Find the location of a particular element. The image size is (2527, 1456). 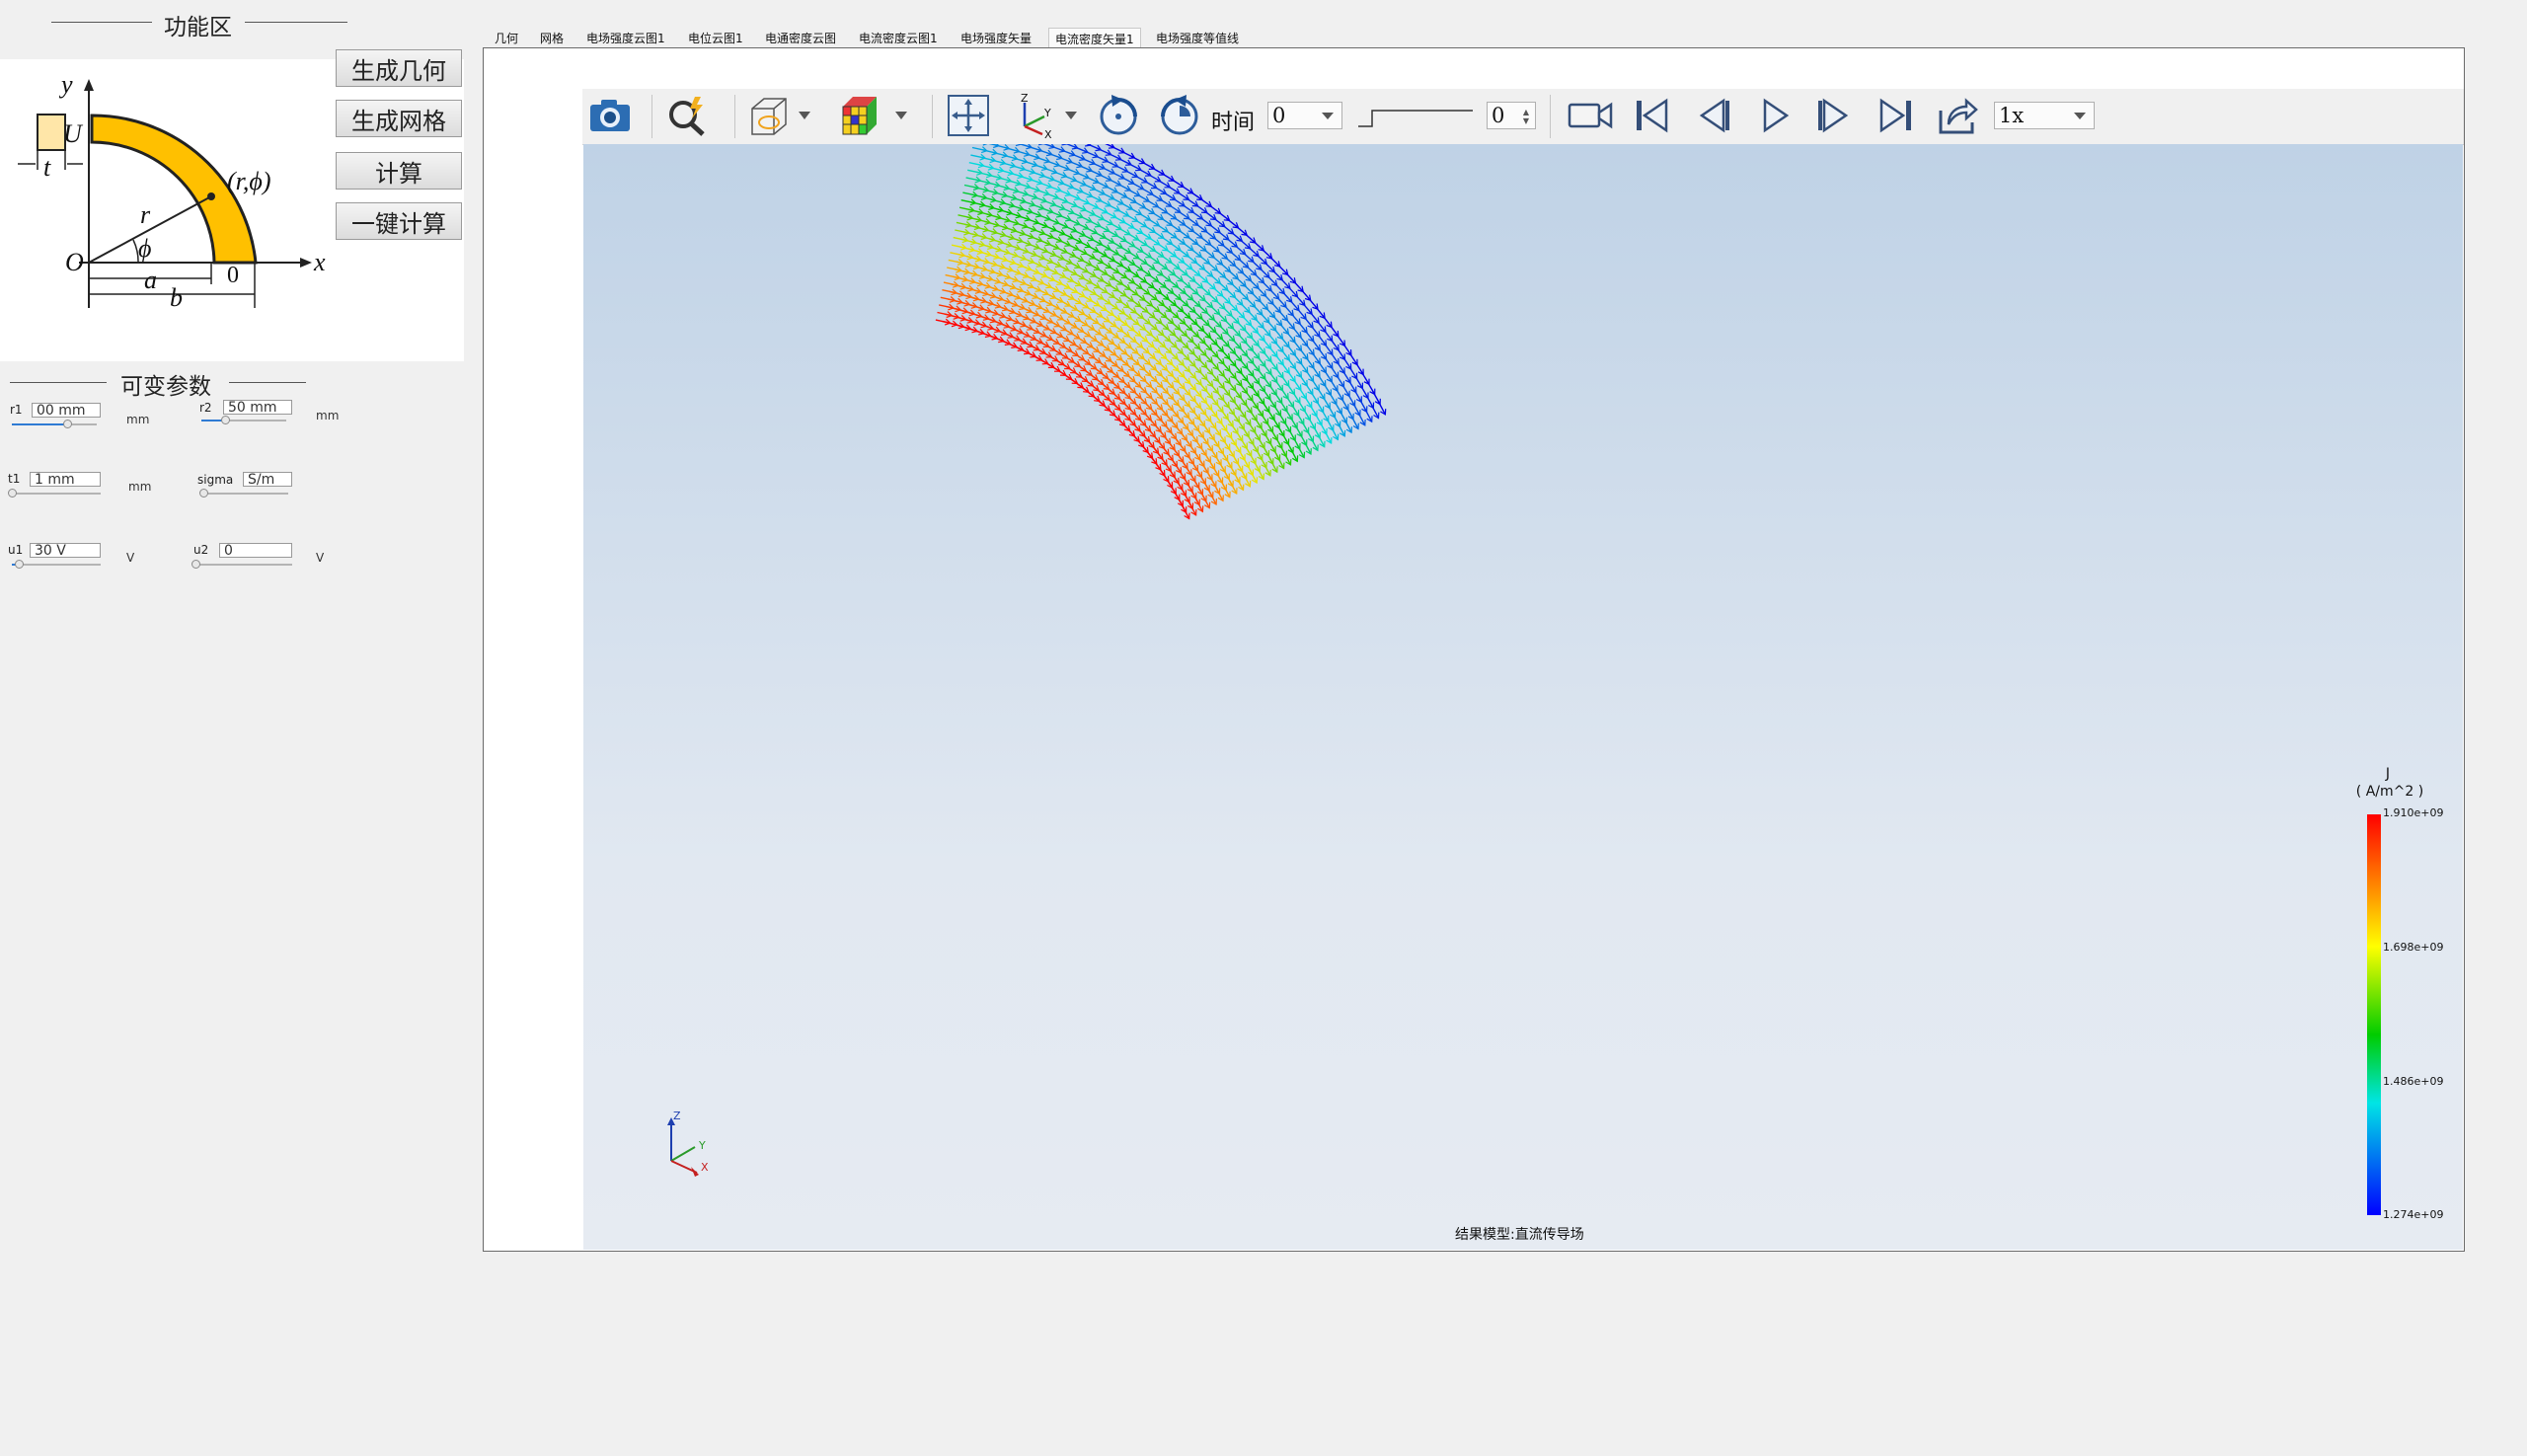

color-cube-icon is located at coordinates (859, 115).